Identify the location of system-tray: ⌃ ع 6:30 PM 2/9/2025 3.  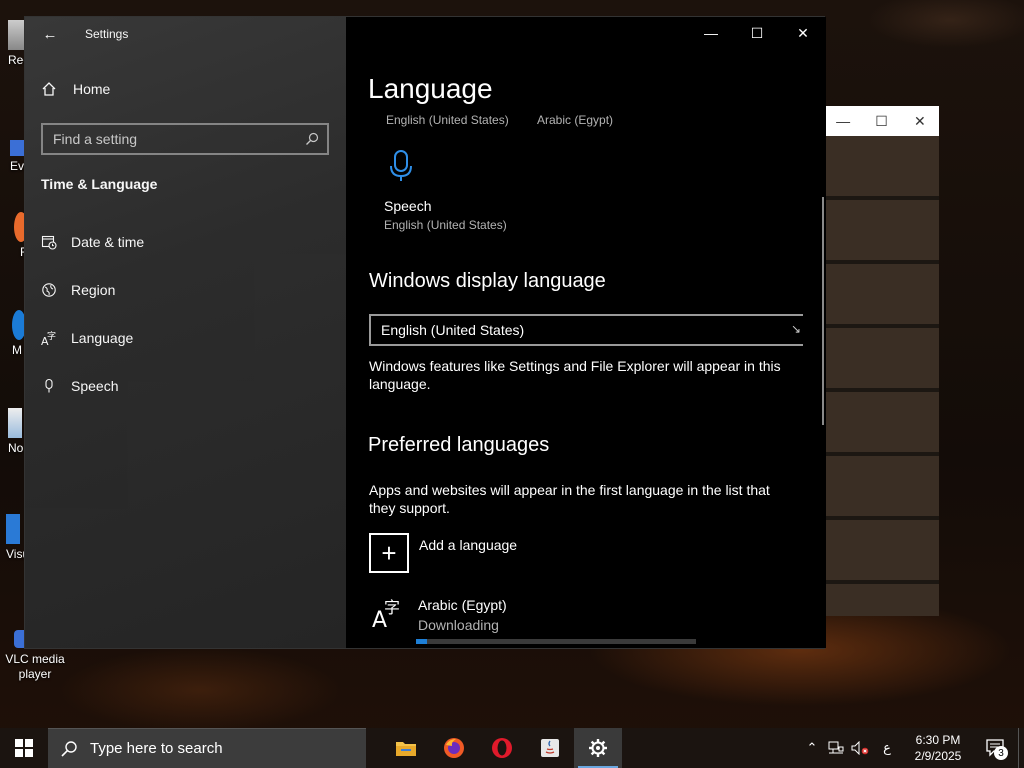
(912, 748).